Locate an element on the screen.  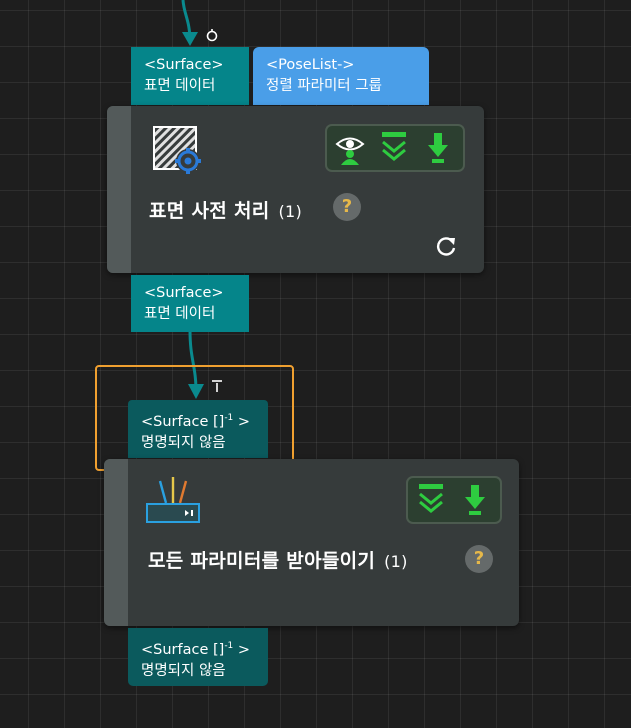
node-title-text: 표면 사전 처리 is located at coordinates (209, 211).